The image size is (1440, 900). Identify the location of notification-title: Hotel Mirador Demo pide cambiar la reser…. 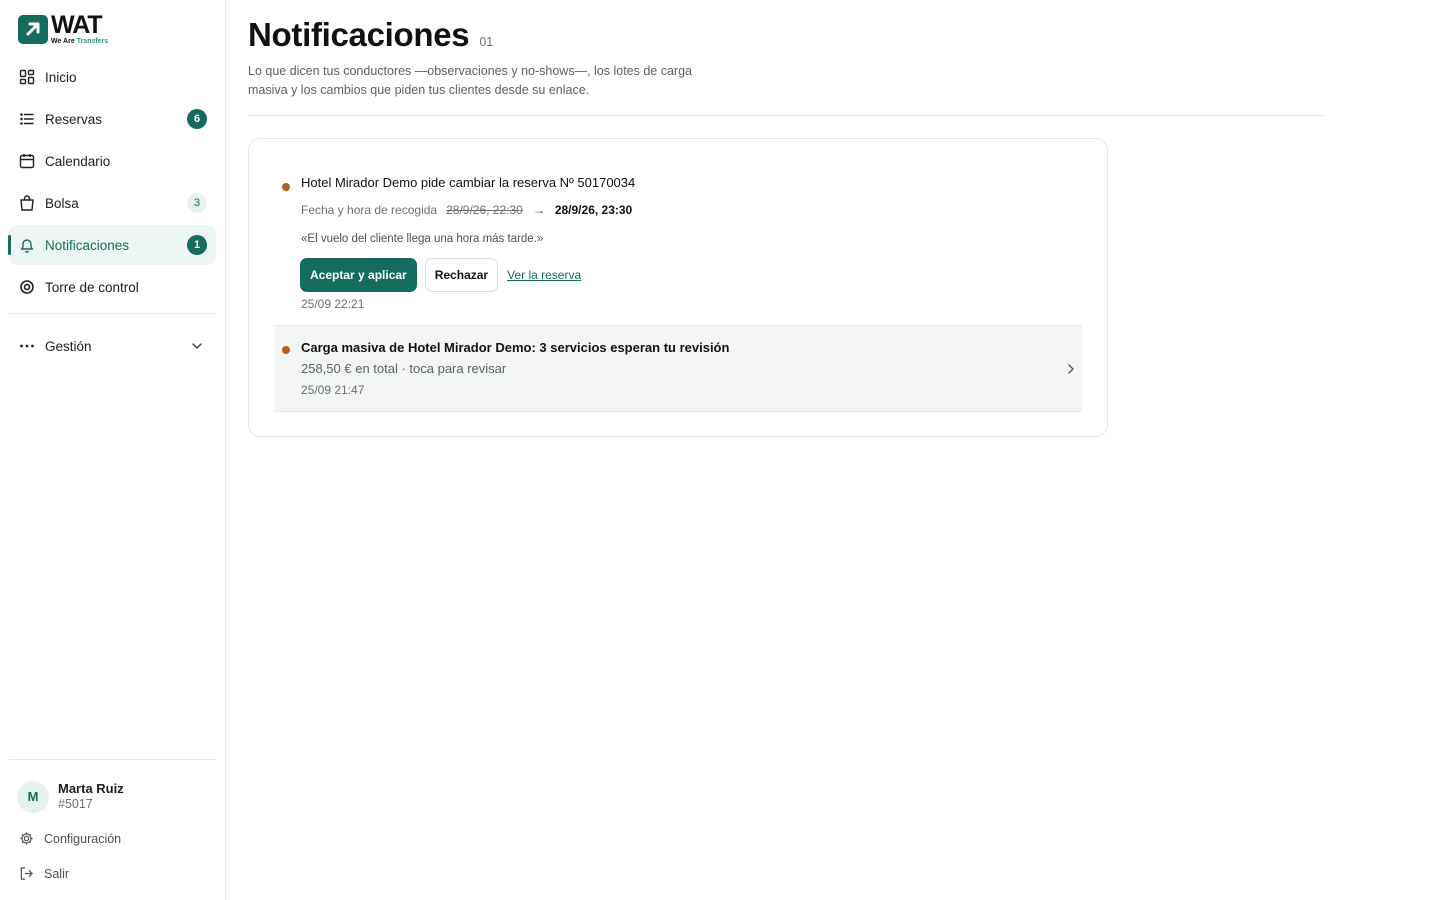
(468, 182).